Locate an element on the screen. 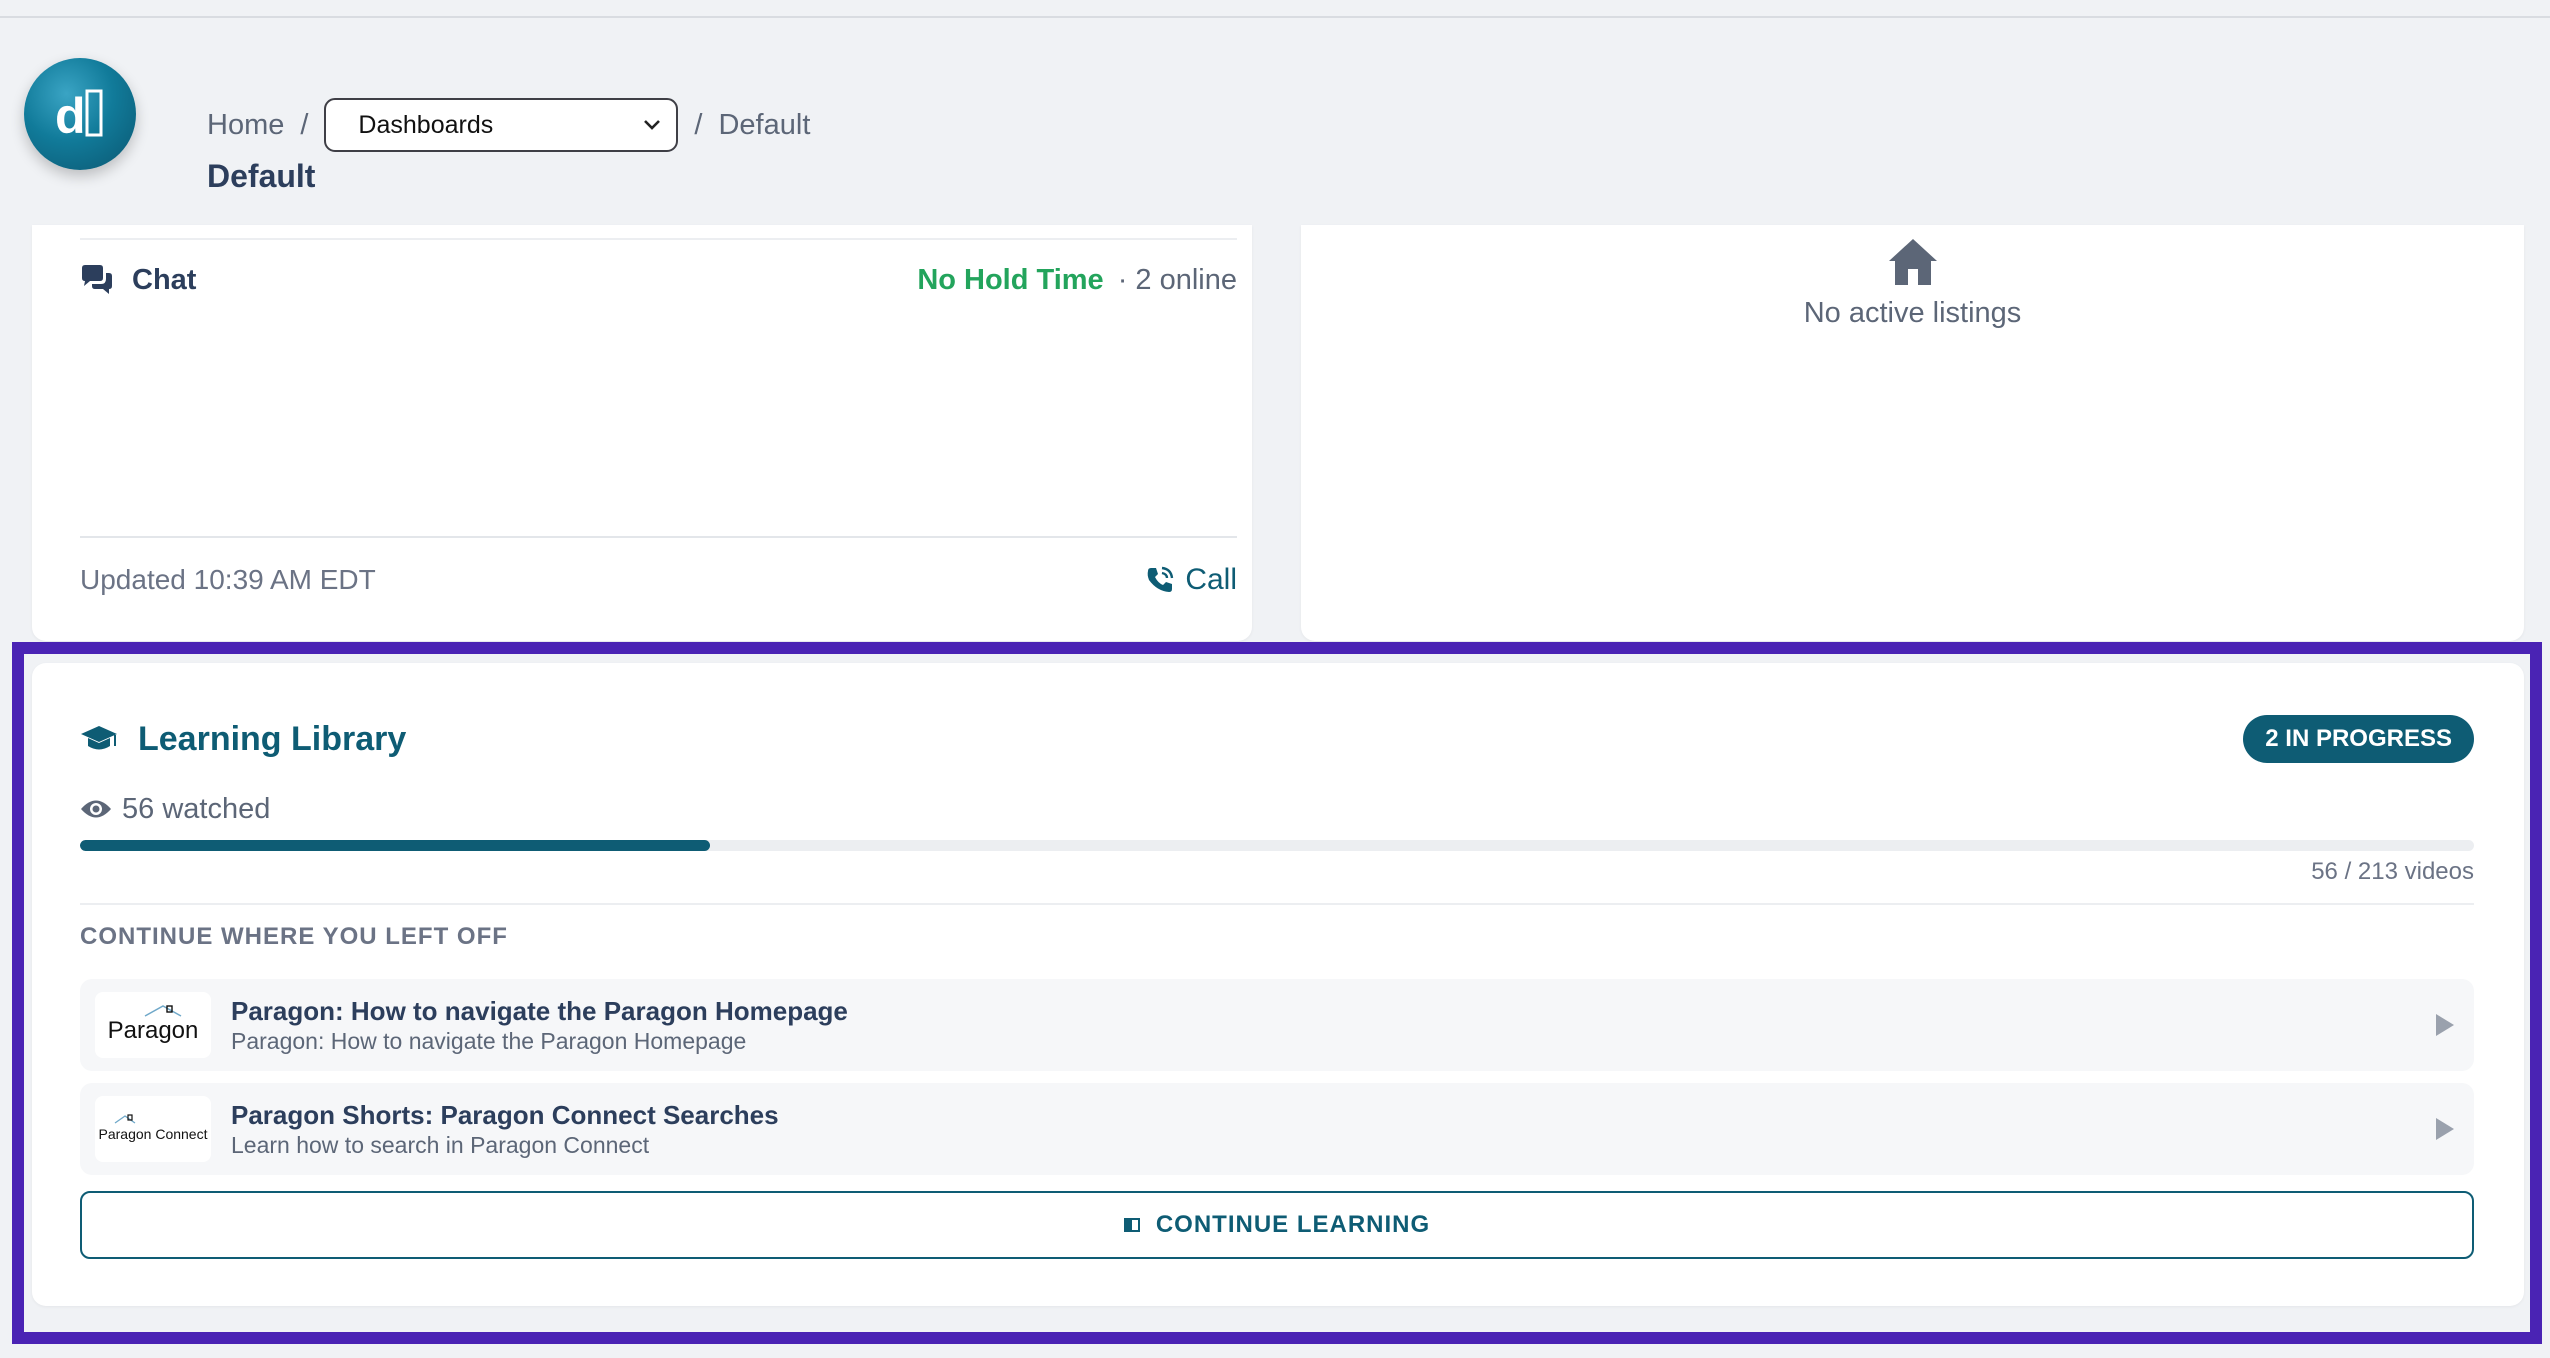 This screenshot has height=1358, width=2550. continue-section-label: CONTINUE WHERE YOU LEFT OFF is located at coordinates (294, 936).